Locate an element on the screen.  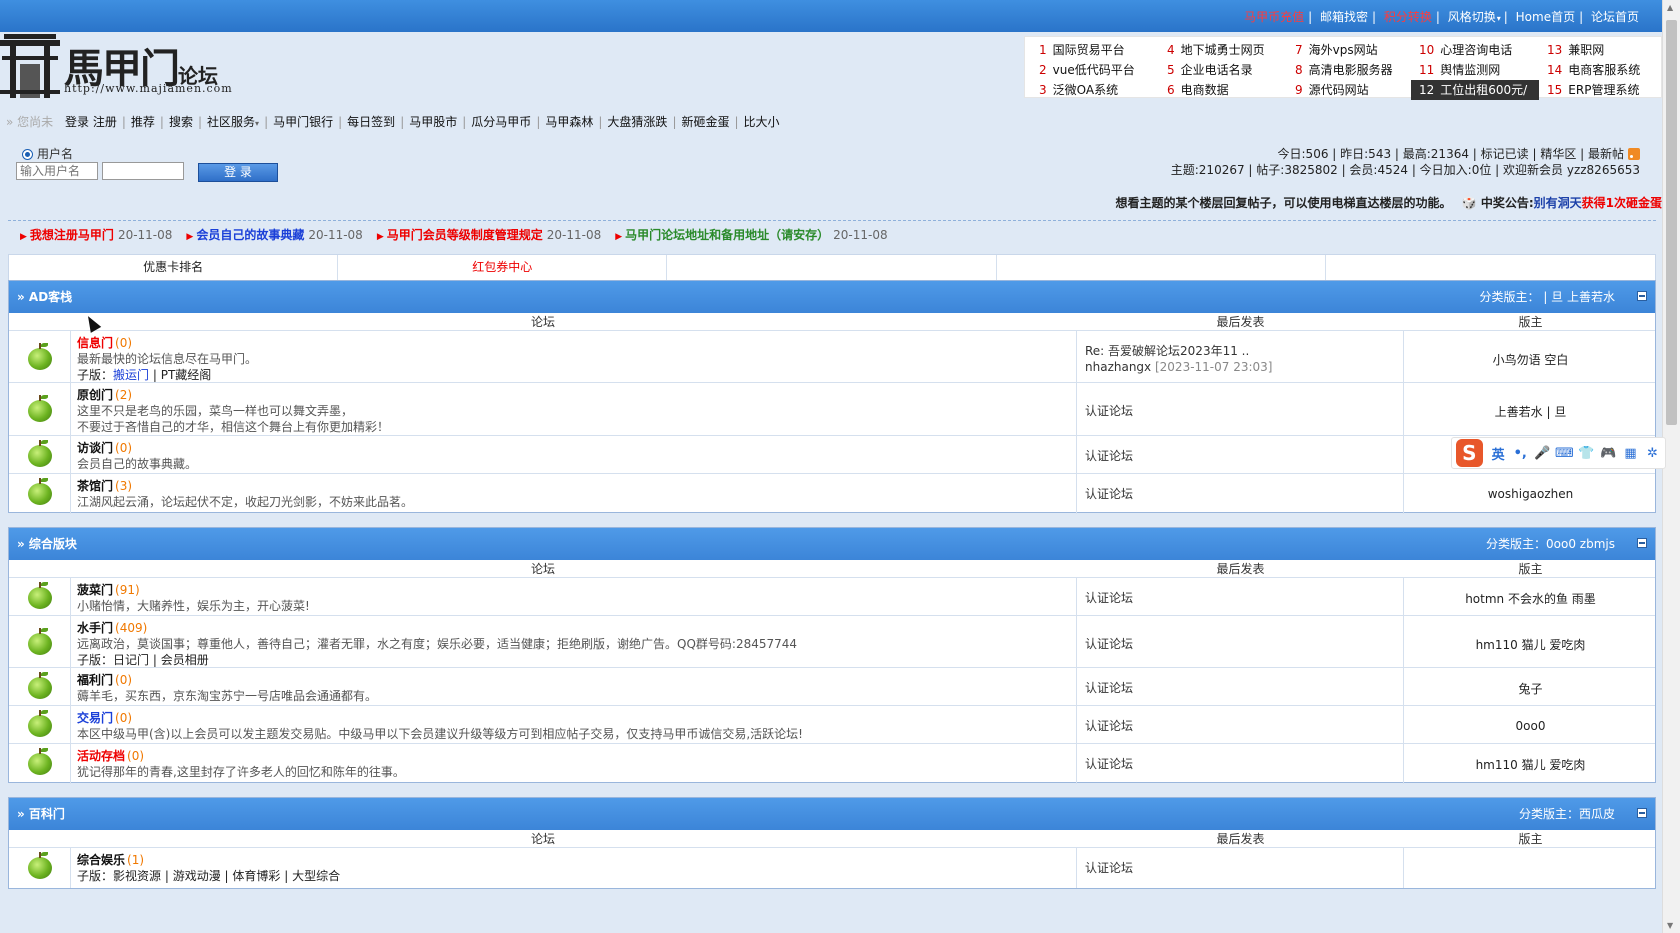
ad-link: 7 海外vps网站 is located at coordinates (1349, 50).